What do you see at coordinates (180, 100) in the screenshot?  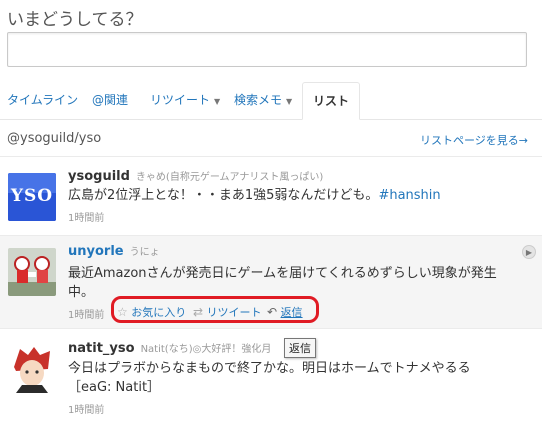 I see `tab-label: リツイート` at bounding box center [180, 100].